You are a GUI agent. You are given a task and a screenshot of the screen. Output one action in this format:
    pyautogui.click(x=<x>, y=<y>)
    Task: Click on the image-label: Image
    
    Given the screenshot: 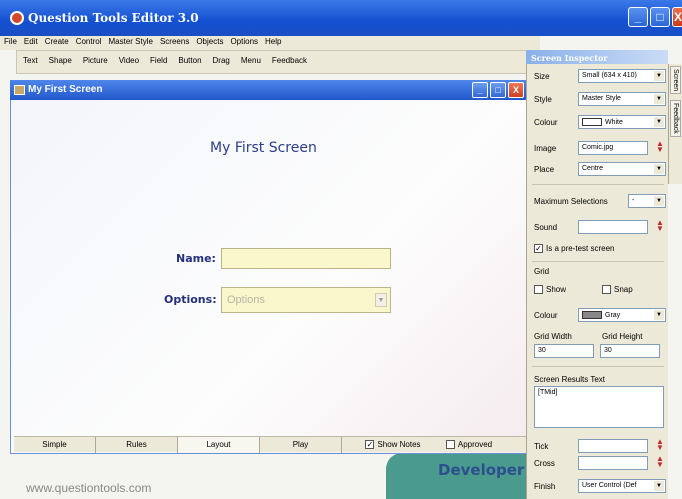 What is the action you would take?
    pyautogui.click(x=545, y=148)
    